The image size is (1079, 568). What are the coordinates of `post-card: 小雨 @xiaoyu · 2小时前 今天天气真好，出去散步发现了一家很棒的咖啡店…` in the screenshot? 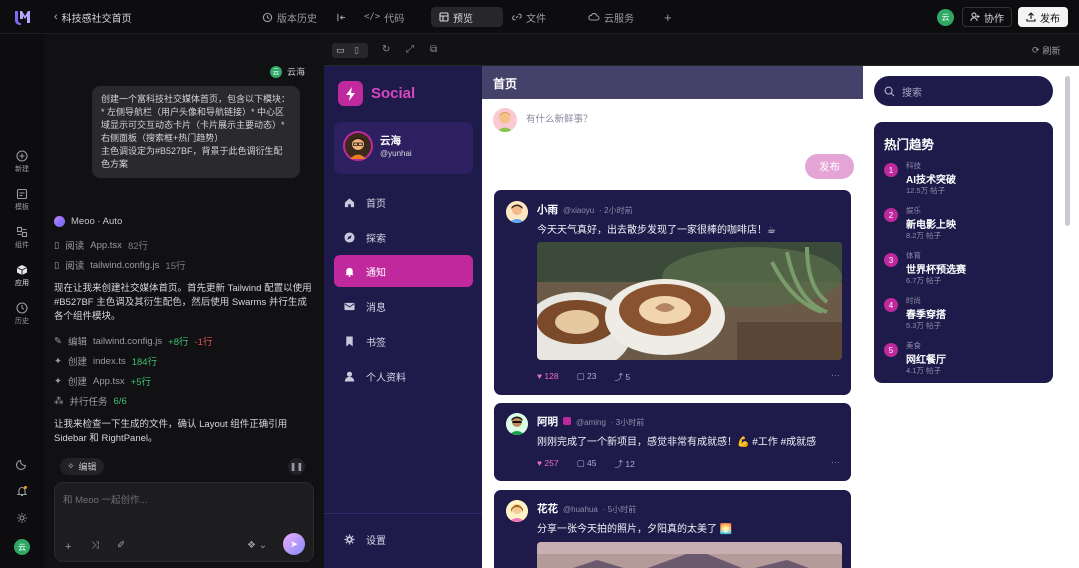 It's located at (672, 292).